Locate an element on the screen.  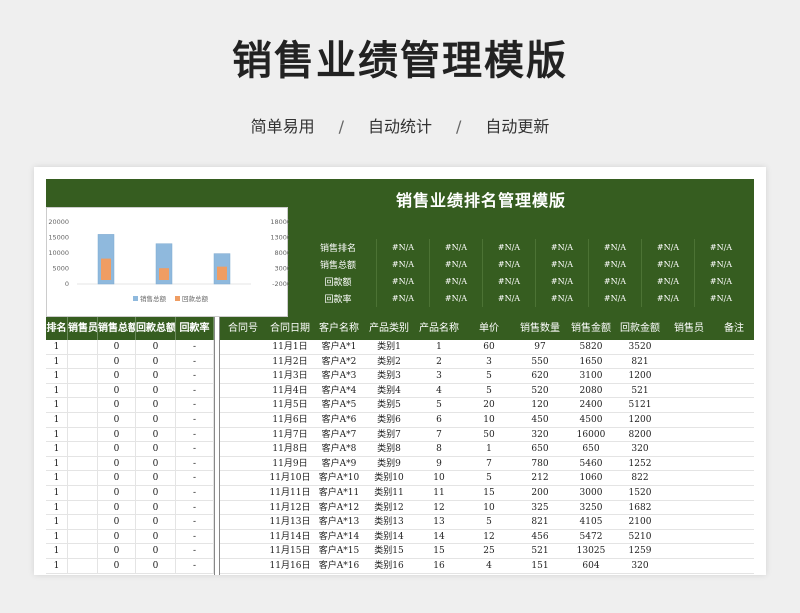
table-cell: 类别16 is located at coordinates (389, 566).